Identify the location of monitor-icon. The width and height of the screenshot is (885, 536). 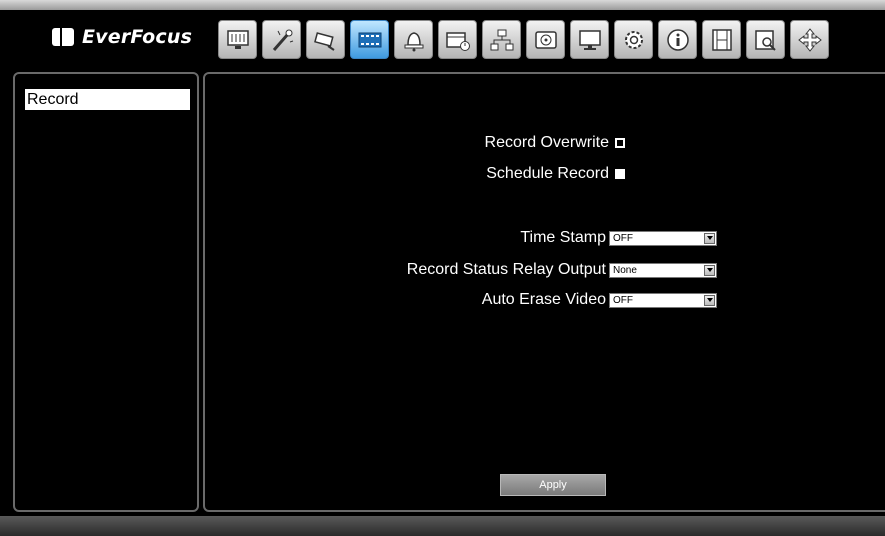
(589, 39).